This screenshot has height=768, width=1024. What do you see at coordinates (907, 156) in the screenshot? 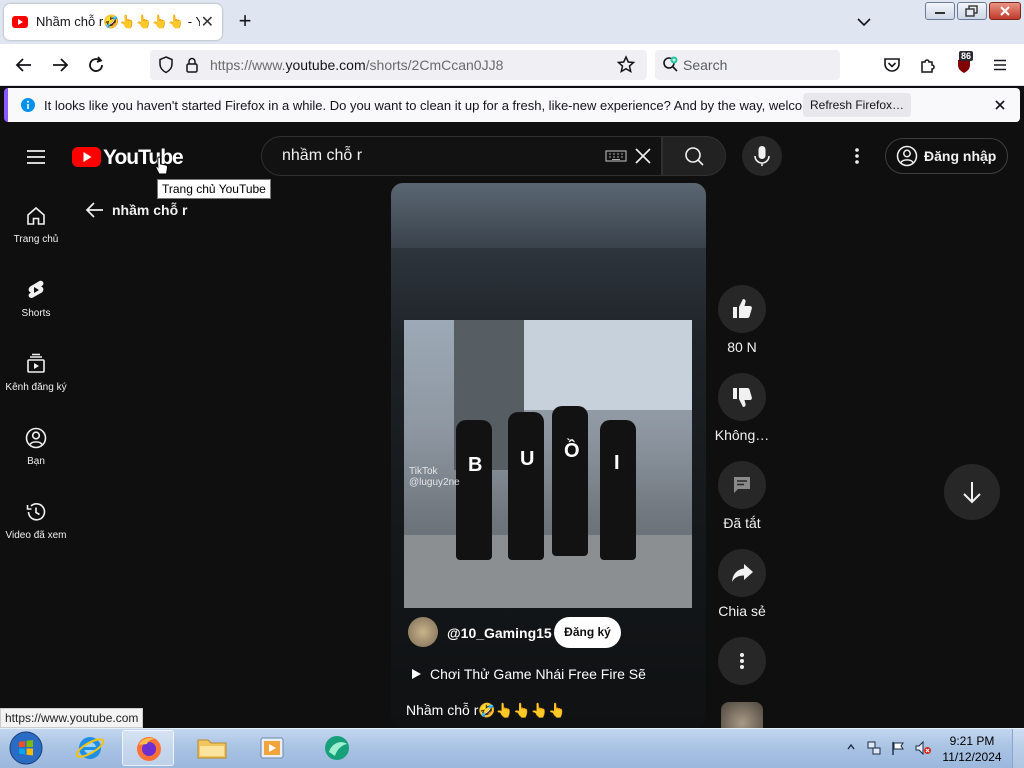
I see `account-circle-icon` at bounding box center [907, 156].